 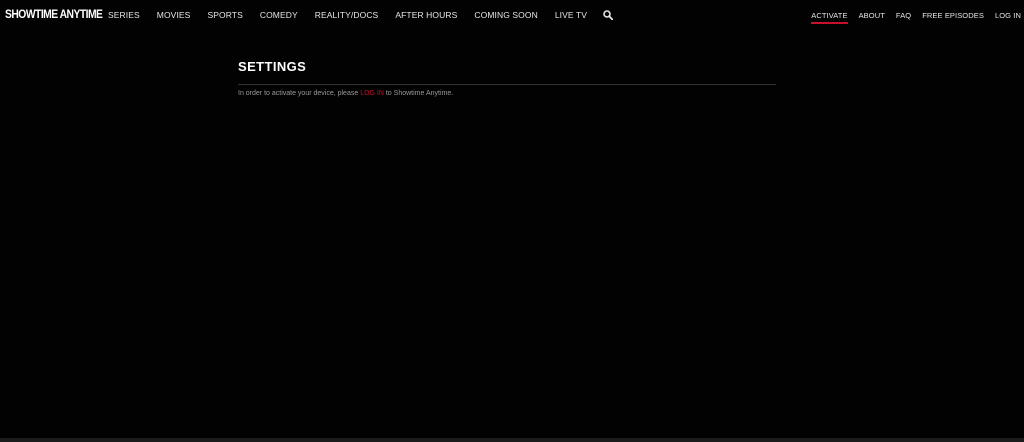 I want to click on search-button, so click(x=608, y=15).